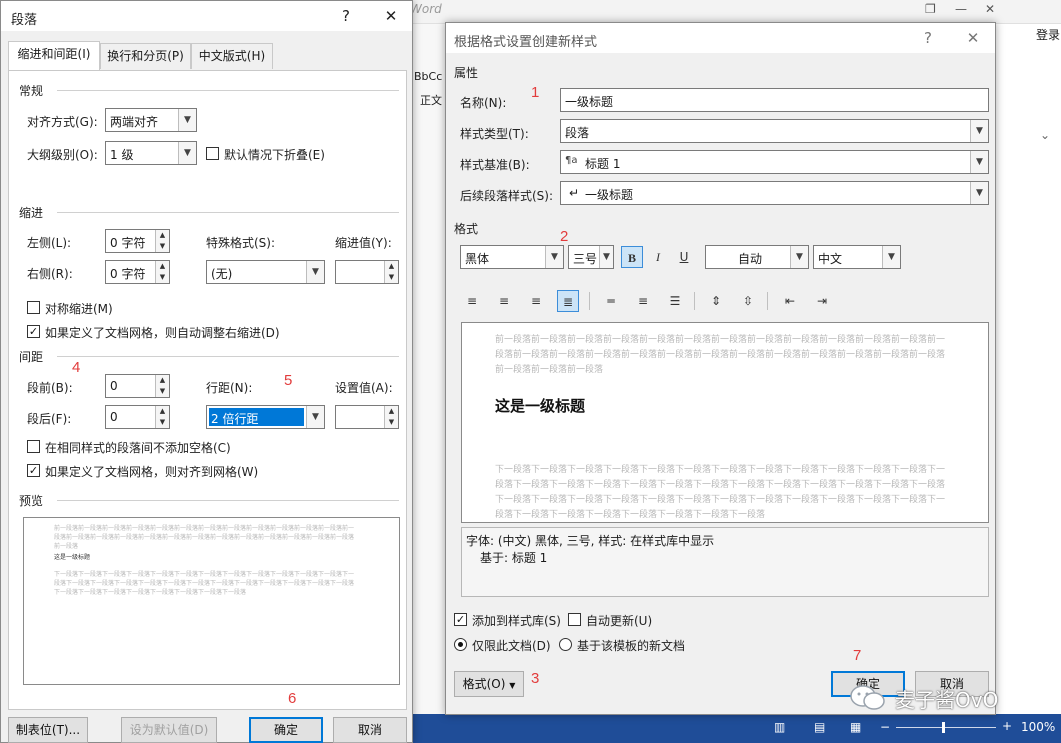  Describe the element at coordinates (504, 301) in the screenshot. I see `align-center-icon: ≡` at that location.